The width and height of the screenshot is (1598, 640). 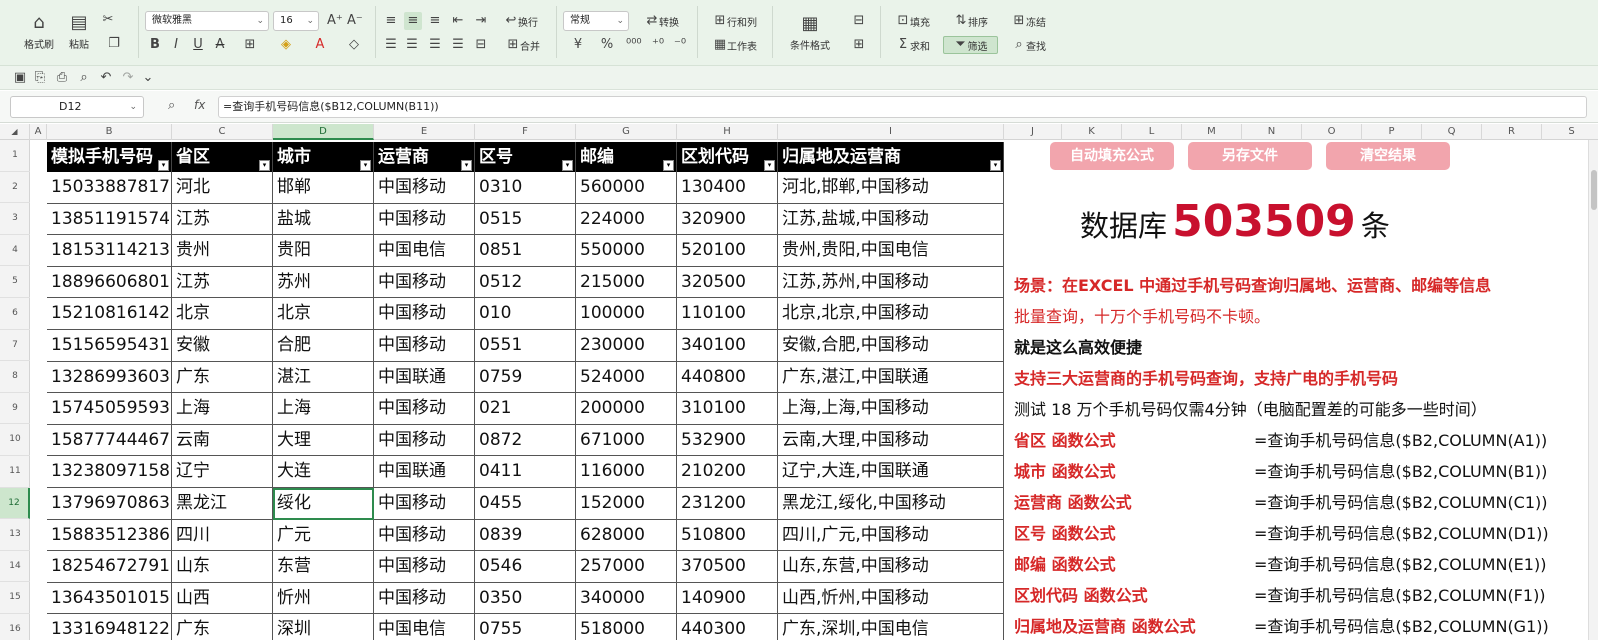 What do you see at coordinates (523, 45) in the screenshot?
I see `merge-button: ⊞ 合并` at bounding box center [523, 45].